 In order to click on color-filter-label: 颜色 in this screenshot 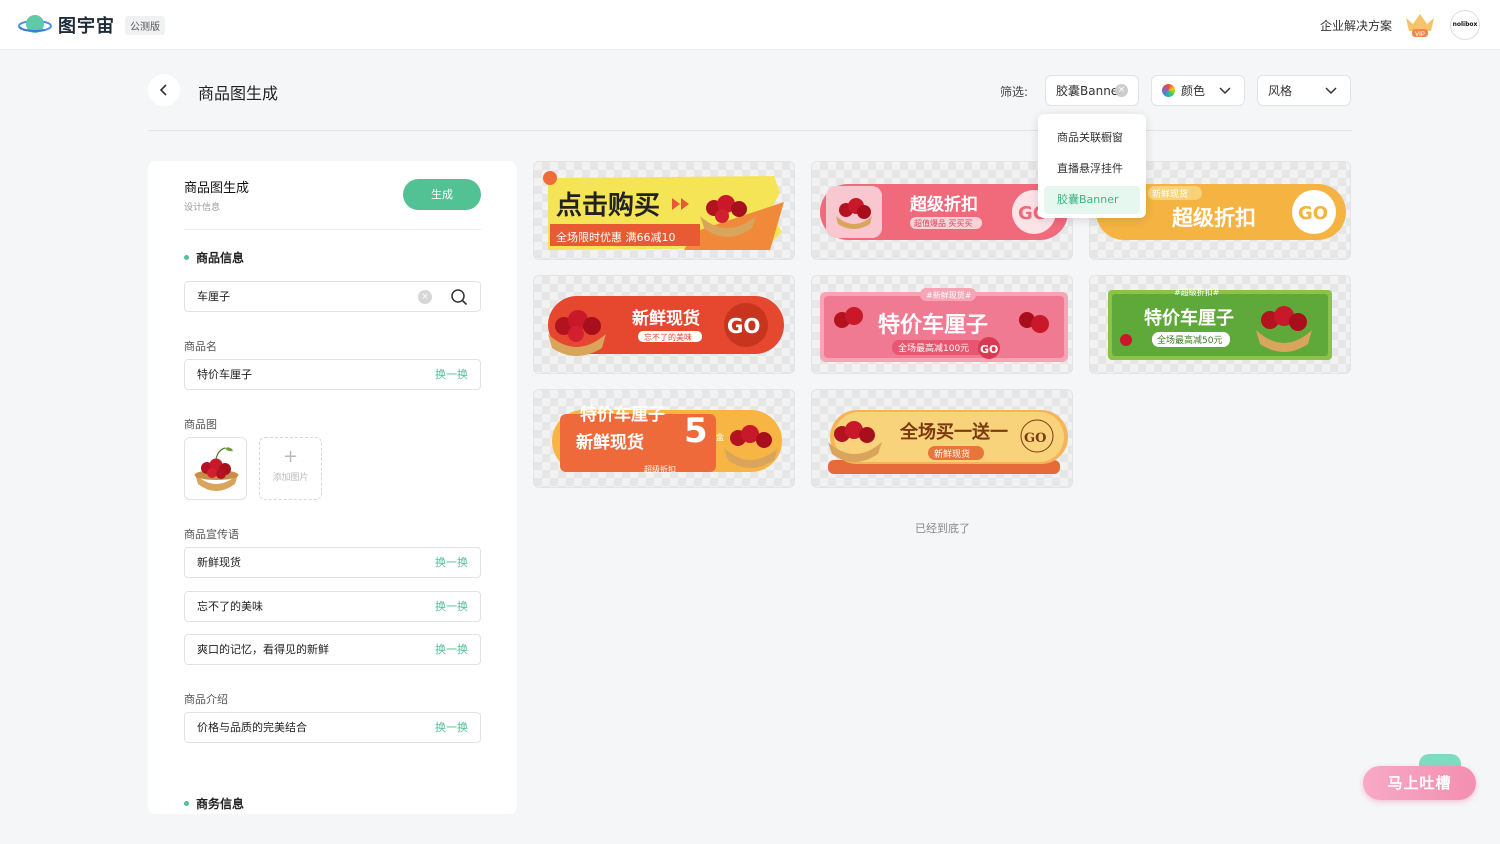, I will do `click(1193, 91)`.